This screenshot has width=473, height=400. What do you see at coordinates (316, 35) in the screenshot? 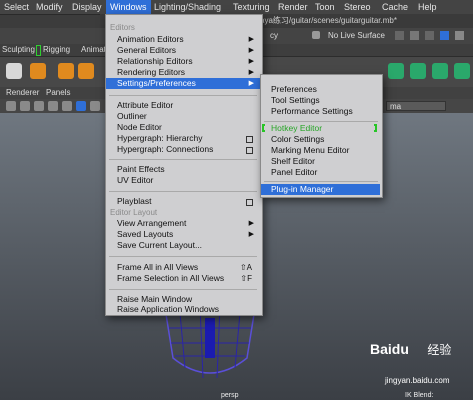
I see `magnet-icon` at bounding box center [316, 35].